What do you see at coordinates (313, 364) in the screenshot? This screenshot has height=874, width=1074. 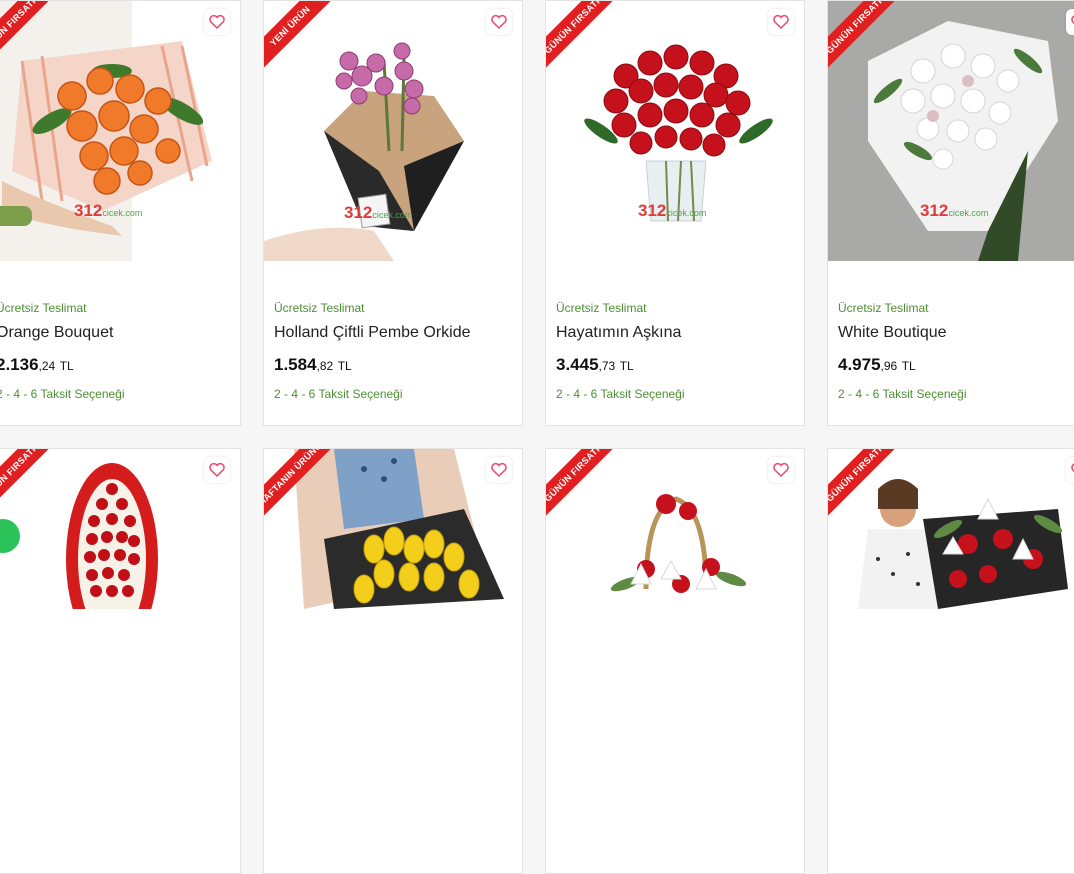 I see `product-price: 1.584,82 TL` at bounding box center [313, 364].